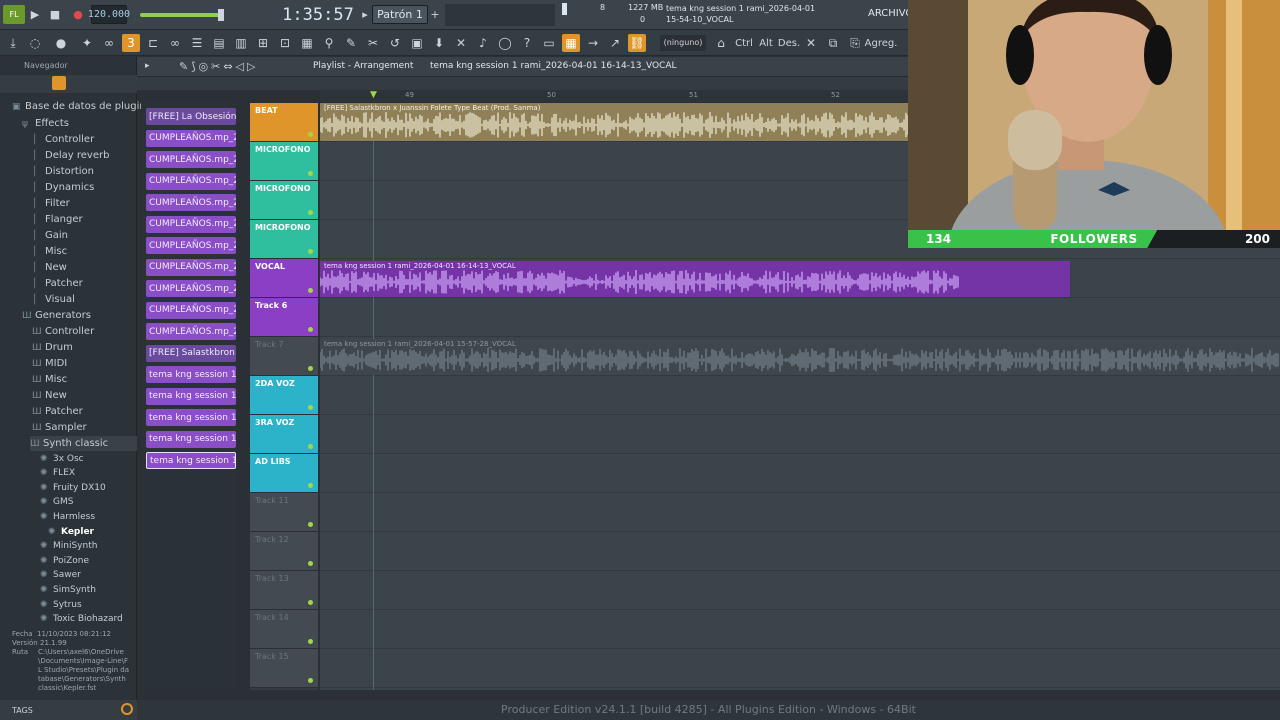 The height and width of the screenshot is (720, 1280). I want to click on browser-tool-active-icon, so click(59, 83).